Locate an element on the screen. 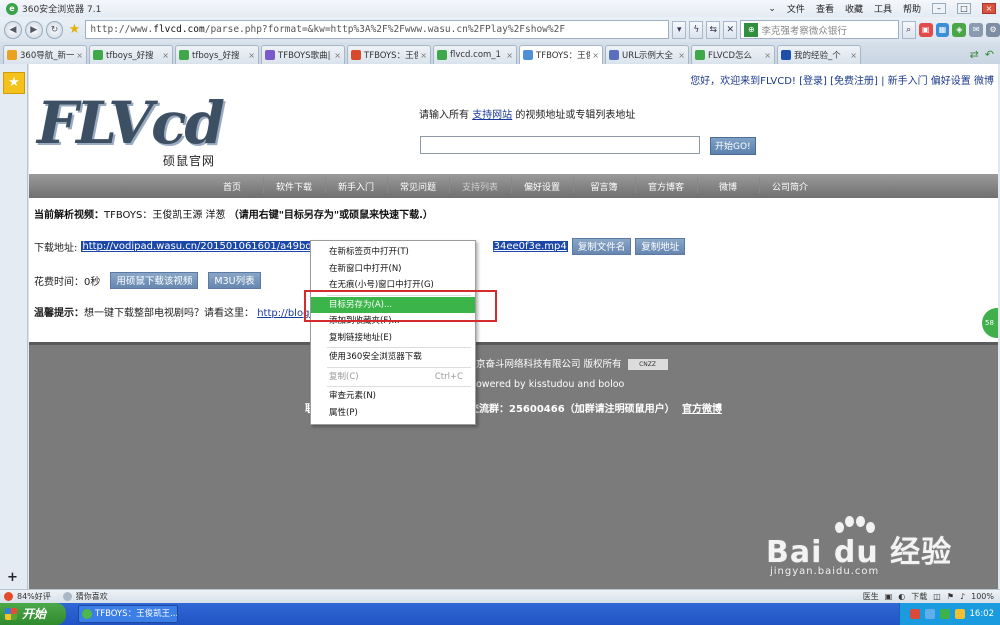 The height and width of the screenshot is (625, 1000). menu-separator is located at coordinates (399, 347).